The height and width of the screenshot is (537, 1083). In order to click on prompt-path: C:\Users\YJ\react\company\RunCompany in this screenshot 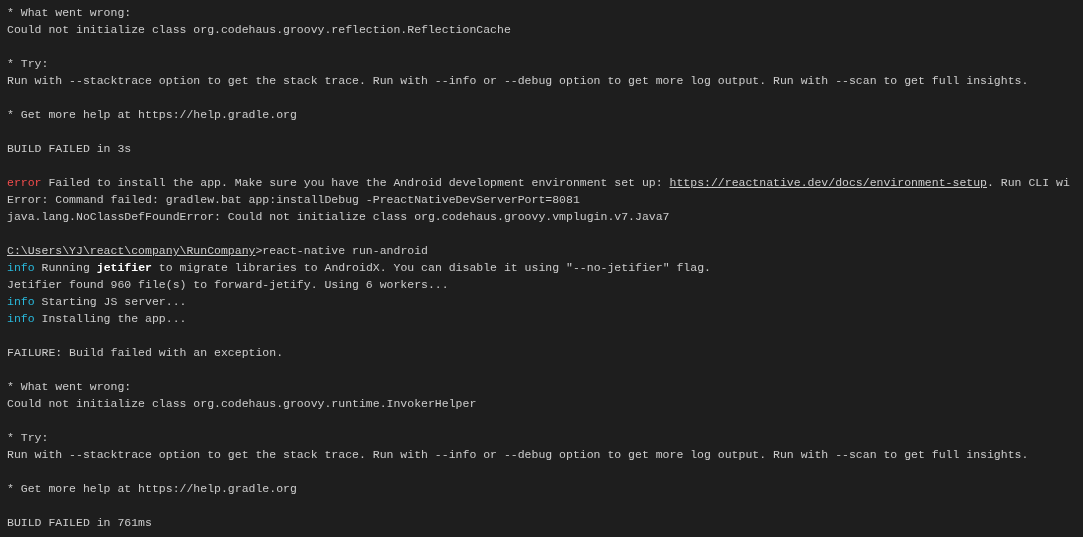, I will do `click(131, 250)`.